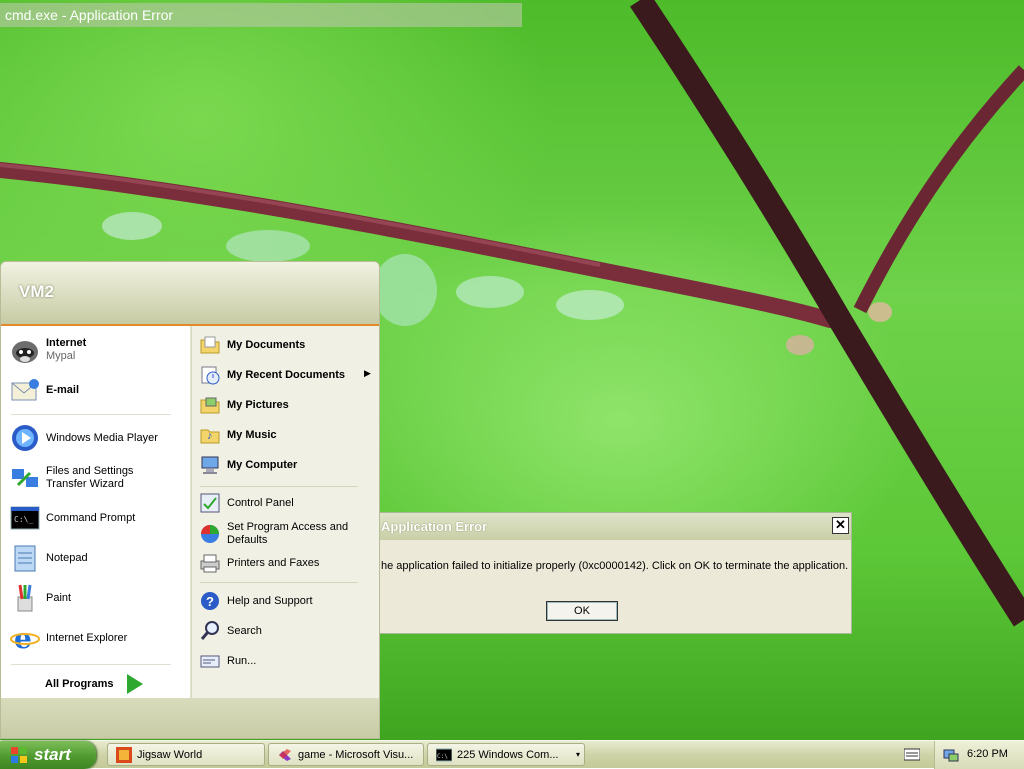  What do you see at coordinates (210, 631) in the screenshot?
I see `search-icon` at bounding box center [210, 631].